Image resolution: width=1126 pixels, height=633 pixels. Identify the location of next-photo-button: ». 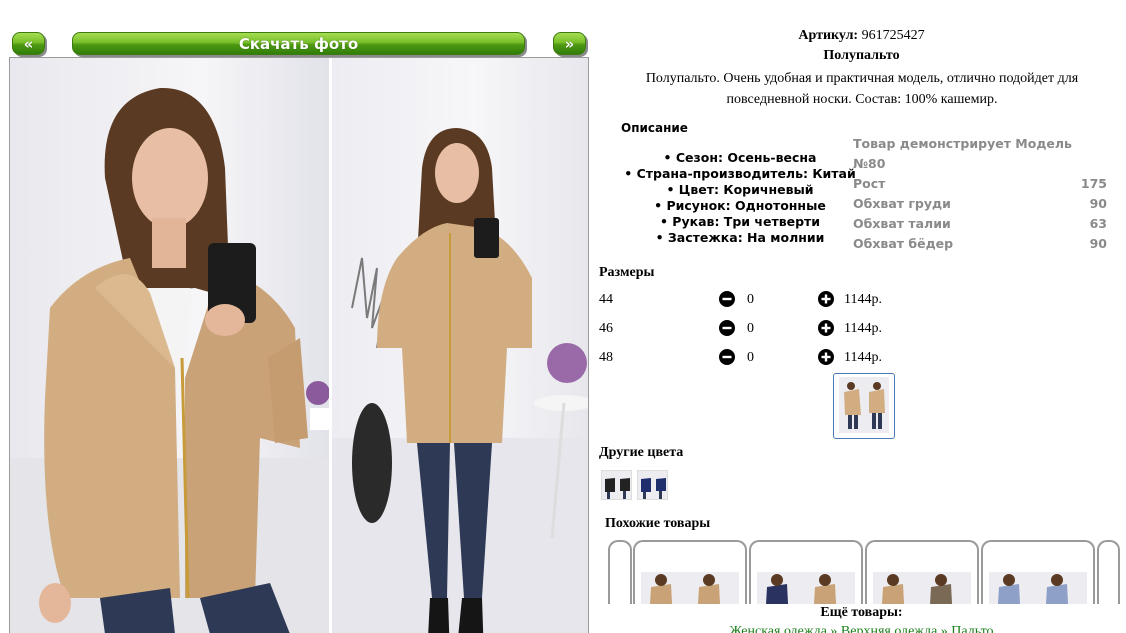
(569, 43).